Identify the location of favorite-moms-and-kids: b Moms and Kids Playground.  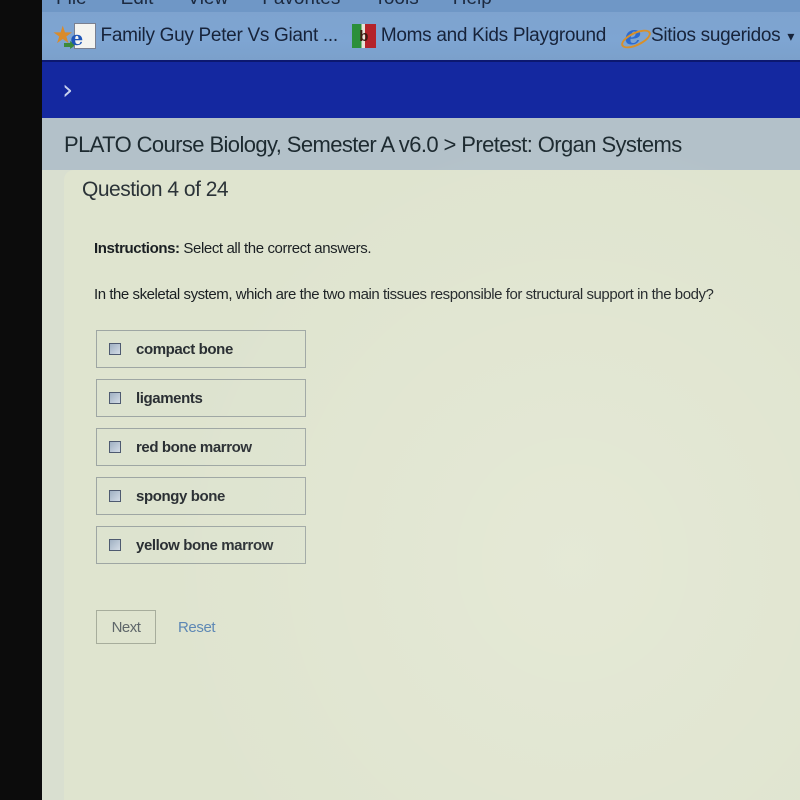
(478, 36).